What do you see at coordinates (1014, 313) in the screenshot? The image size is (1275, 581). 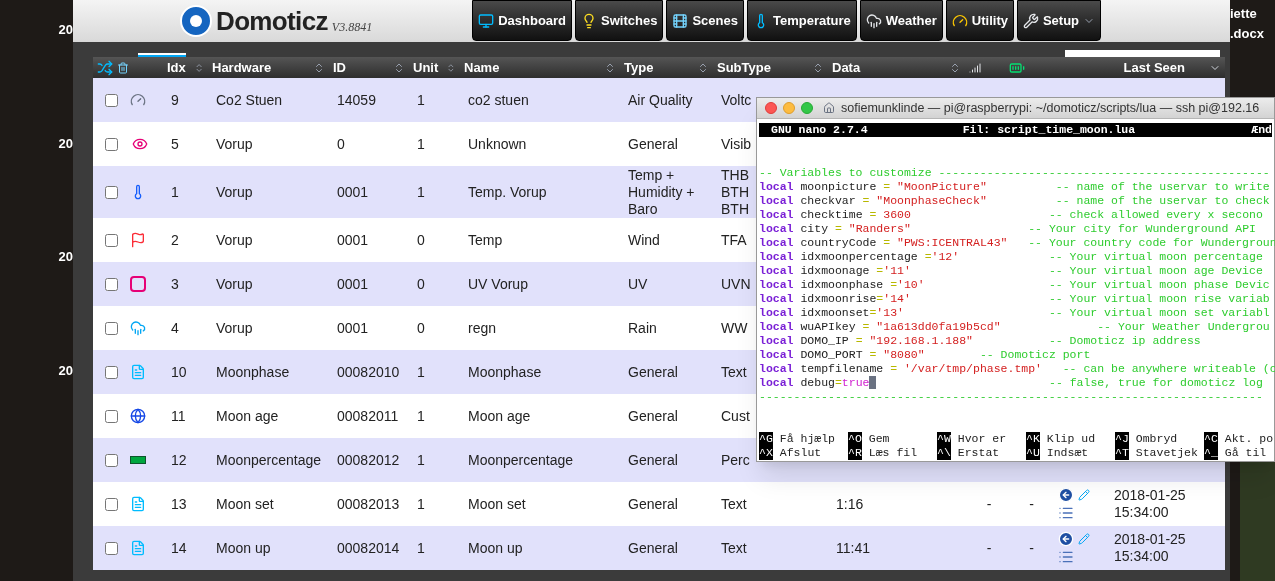 I see `code-line: local idxmoonset='13' -- Your virtual moon set variabl` at bounding box center [1014, 313].